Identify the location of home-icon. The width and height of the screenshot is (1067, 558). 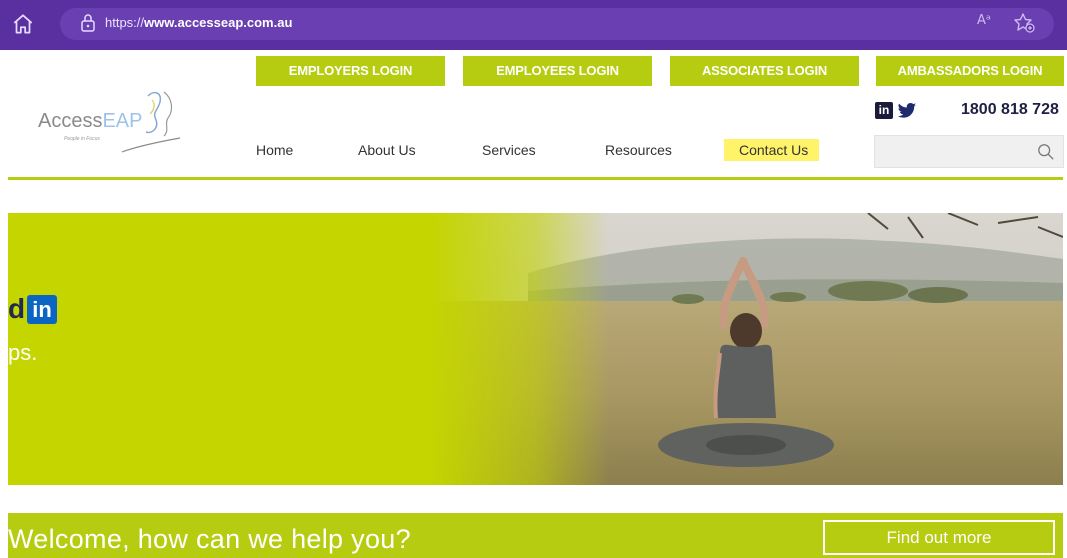
(23, 24).